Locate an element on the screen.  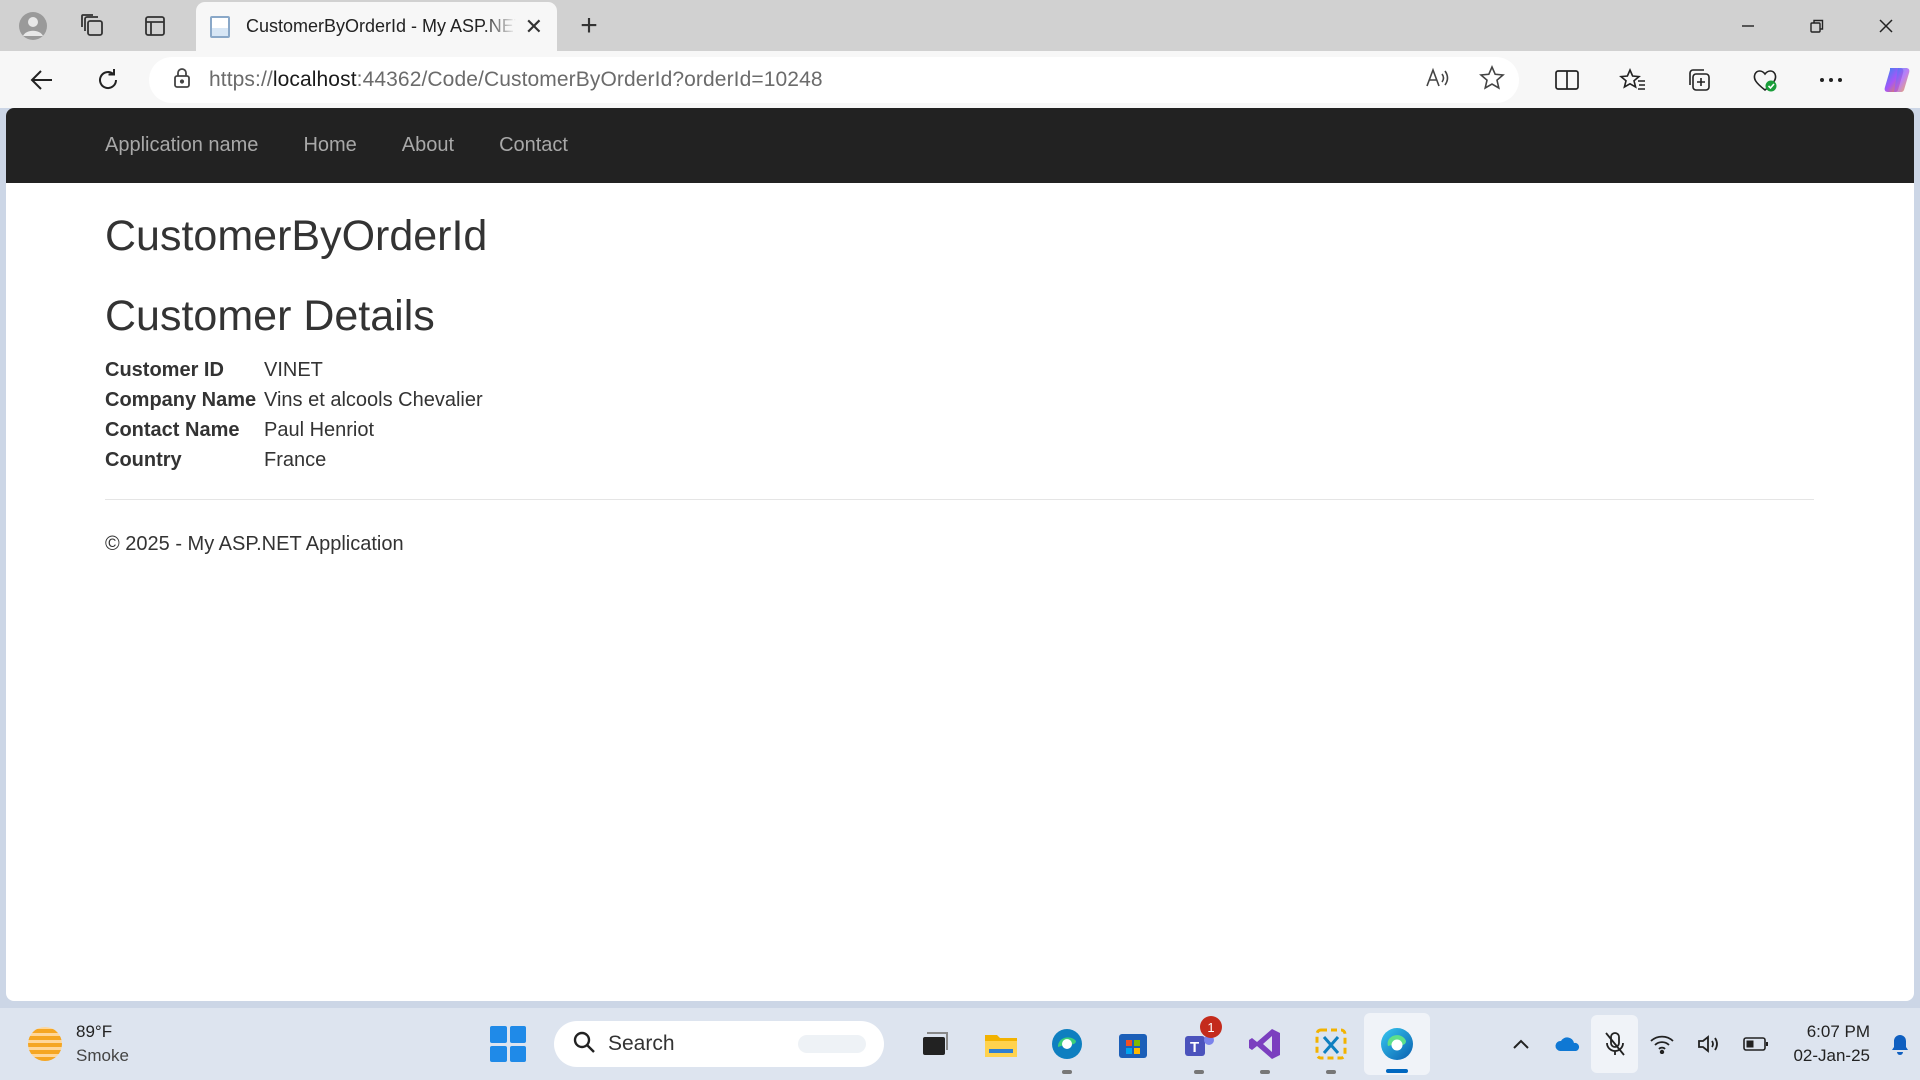
footer-text: © 2025 - My ASP.NET Application is located at coordinates (254, 544).